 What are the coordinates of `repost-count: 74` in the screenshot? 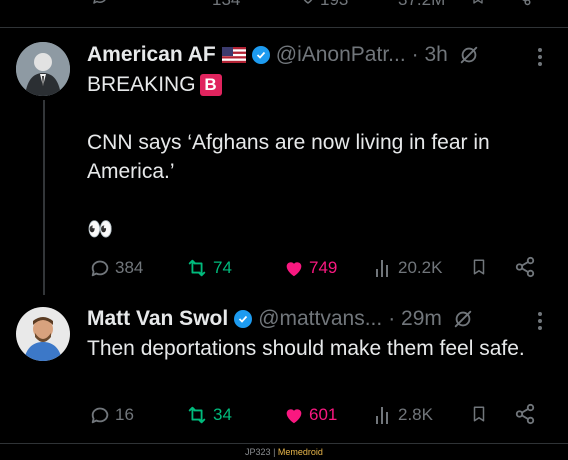 It's located at (222, 267).